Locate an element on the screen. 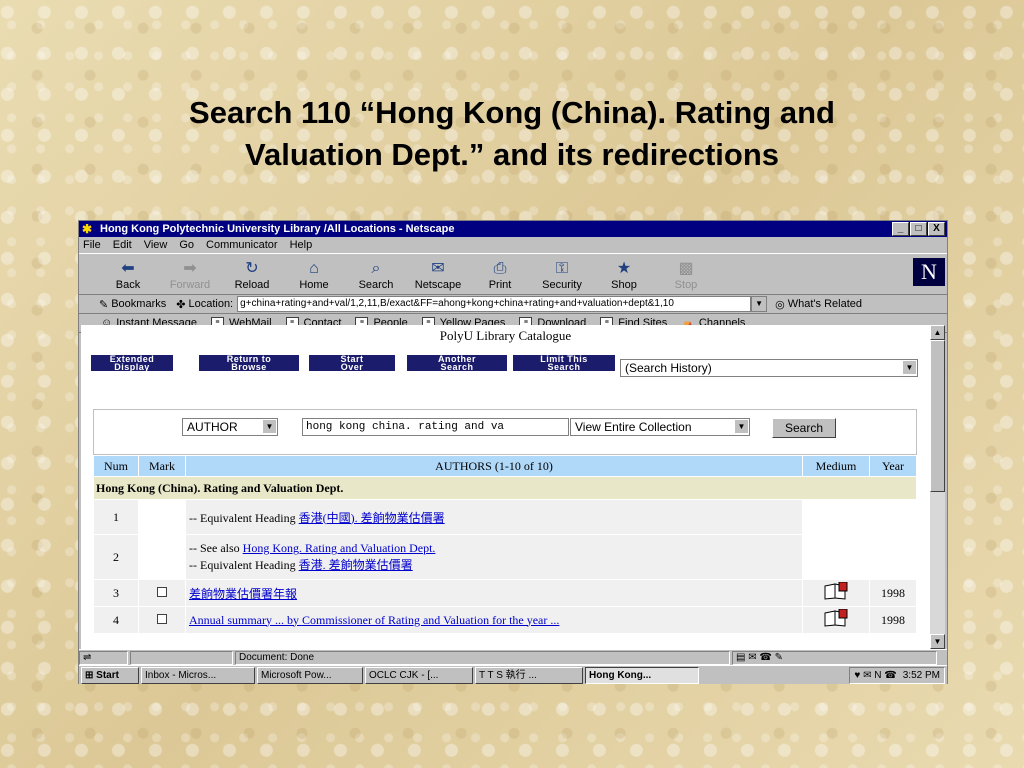 This screenshot has height=768, width=1024. minimize-button: _ is located at coordinates (900, 229).